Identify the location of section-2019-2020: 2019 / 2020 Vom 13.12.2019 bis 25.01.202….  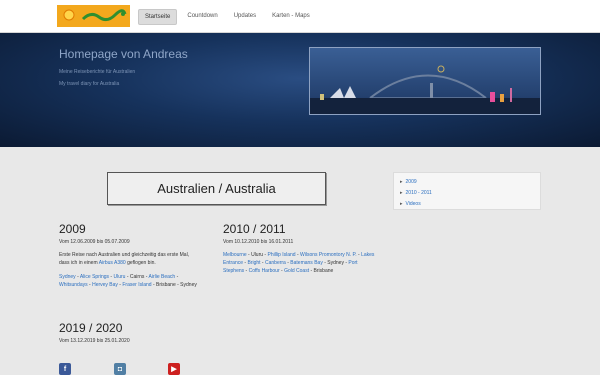
(139, 332).